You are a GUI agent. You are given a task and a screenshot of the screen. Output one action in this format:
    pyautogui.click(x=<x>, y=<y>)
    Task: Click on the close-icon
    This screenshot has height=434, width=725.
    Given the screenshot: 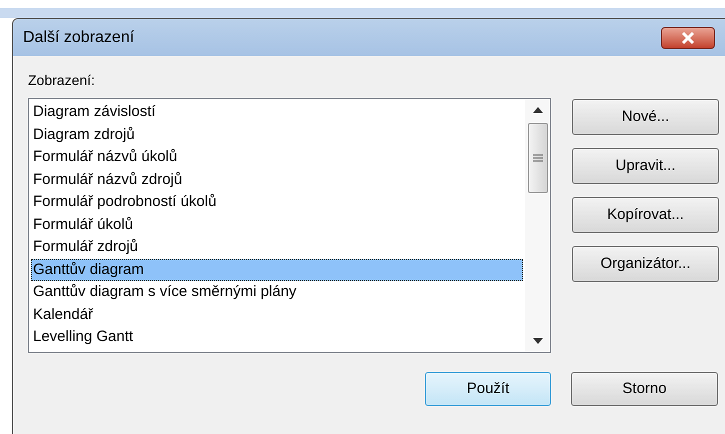 What is the action you would take?
    pyautogui.click(x=688, y=38)
    